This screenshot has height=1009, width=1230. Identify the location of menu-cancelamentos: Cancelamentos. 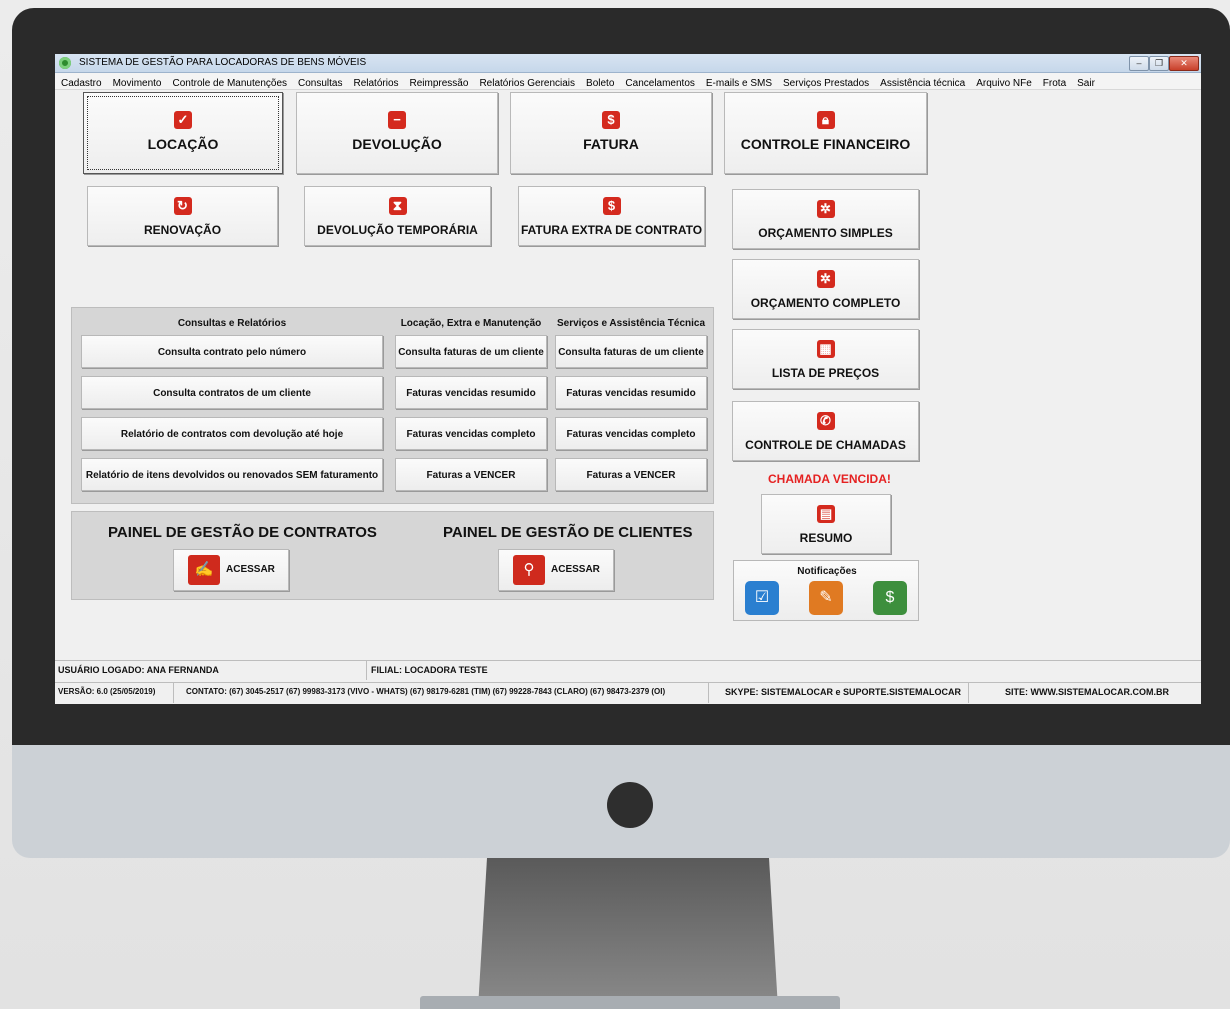
(659, 82).